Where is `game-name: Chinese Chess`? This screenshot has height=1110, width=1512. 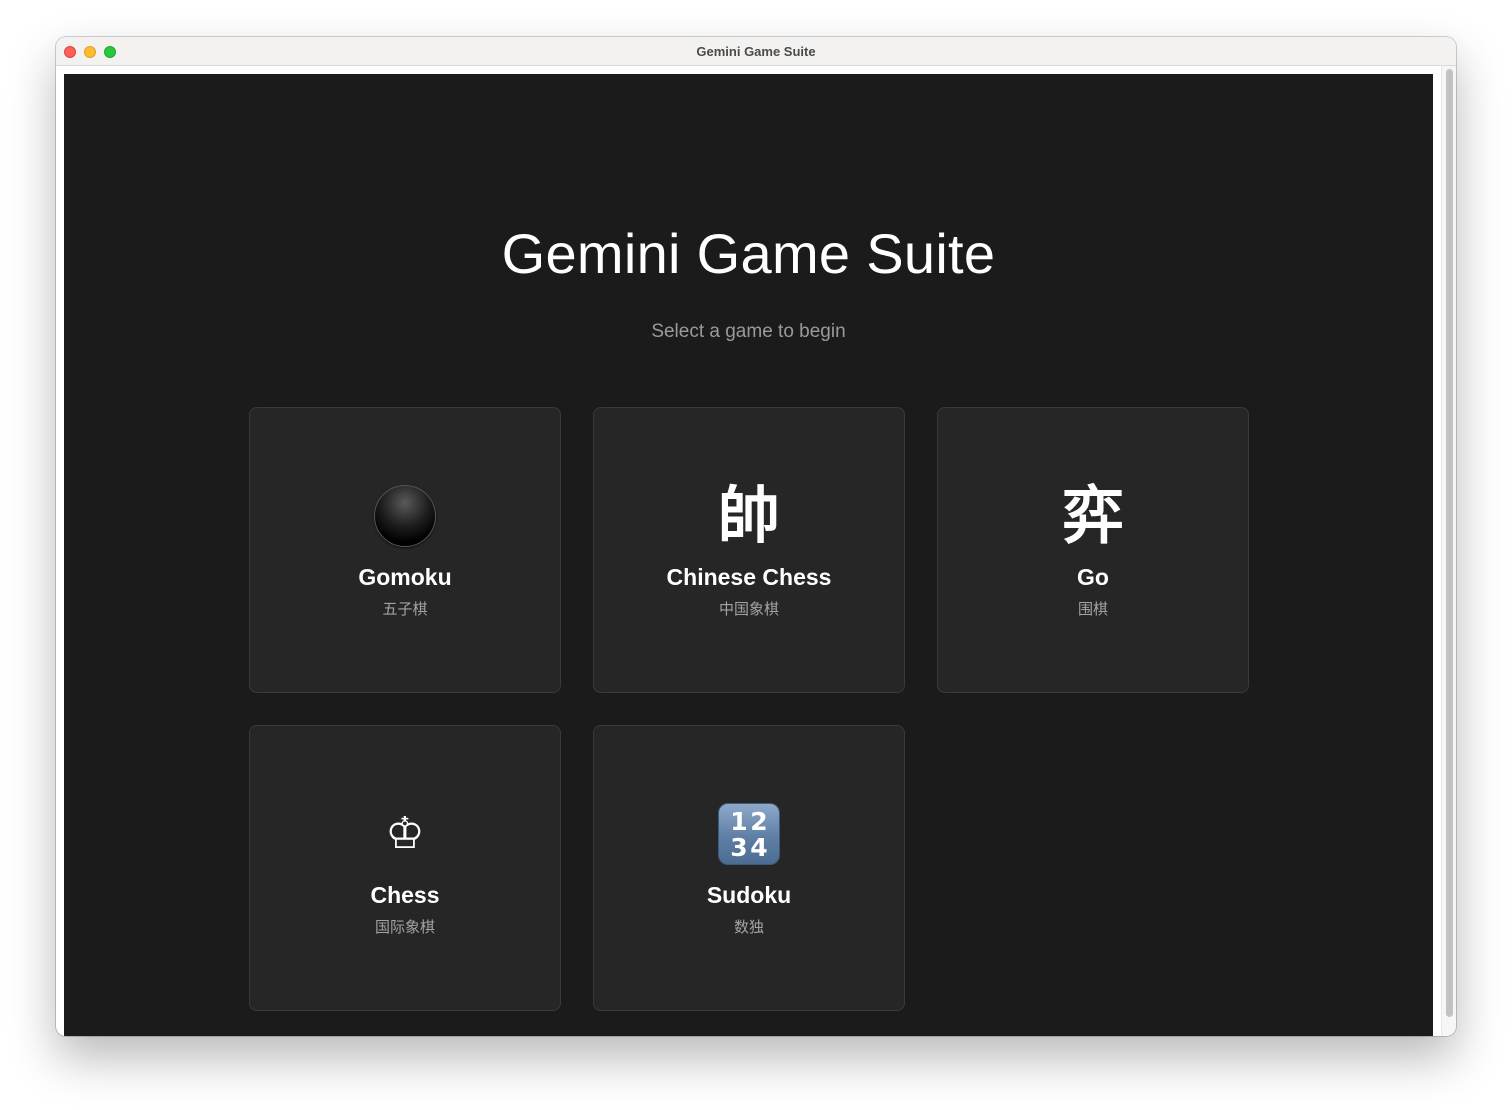
game-name: Chinese Chess is located at coordinates (749, 577).